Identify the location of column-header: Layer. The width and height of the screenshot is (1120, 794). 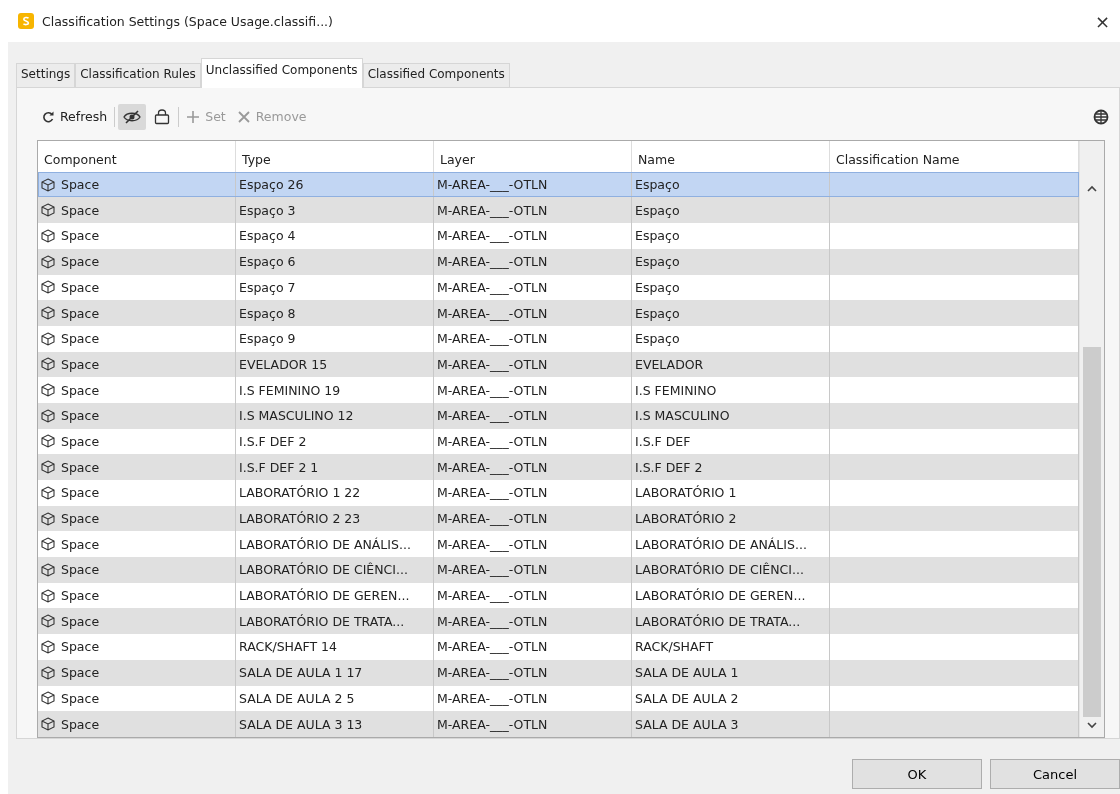
(533, 156).